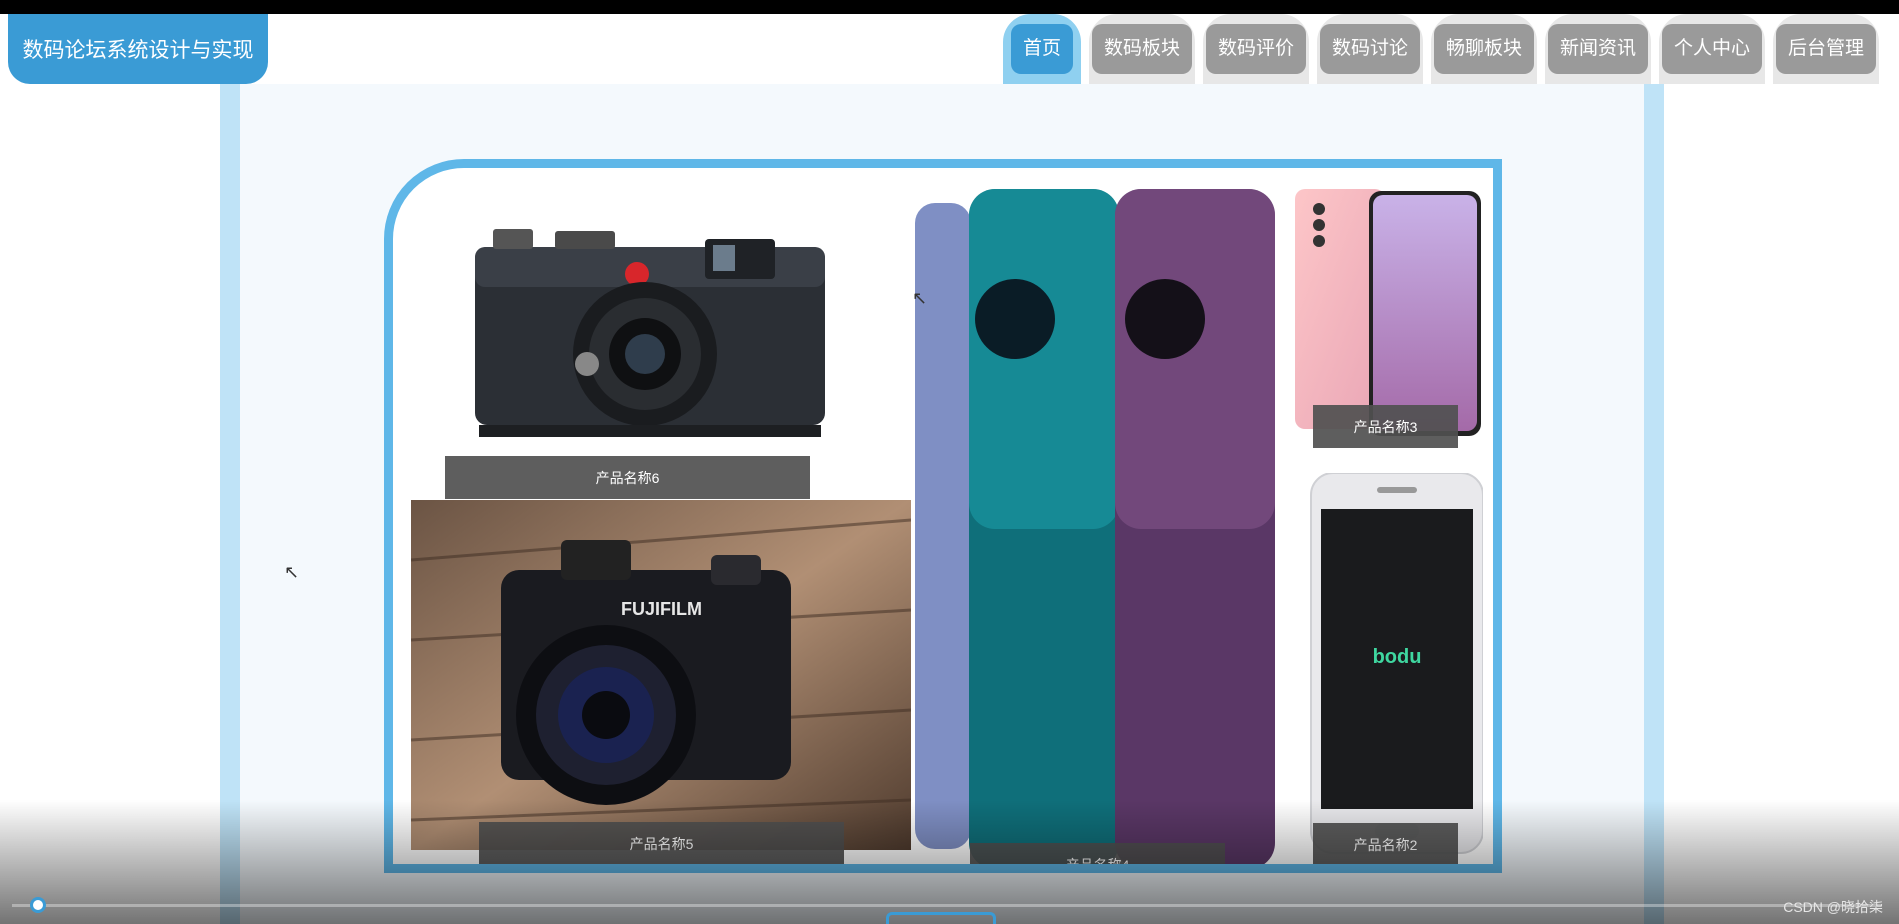 This screenshot has width=1899, height=924. Describe the element at coordinates (1142, 49) in the screenshot. I see `nav-item-digital-board: 数码板块` at that location.